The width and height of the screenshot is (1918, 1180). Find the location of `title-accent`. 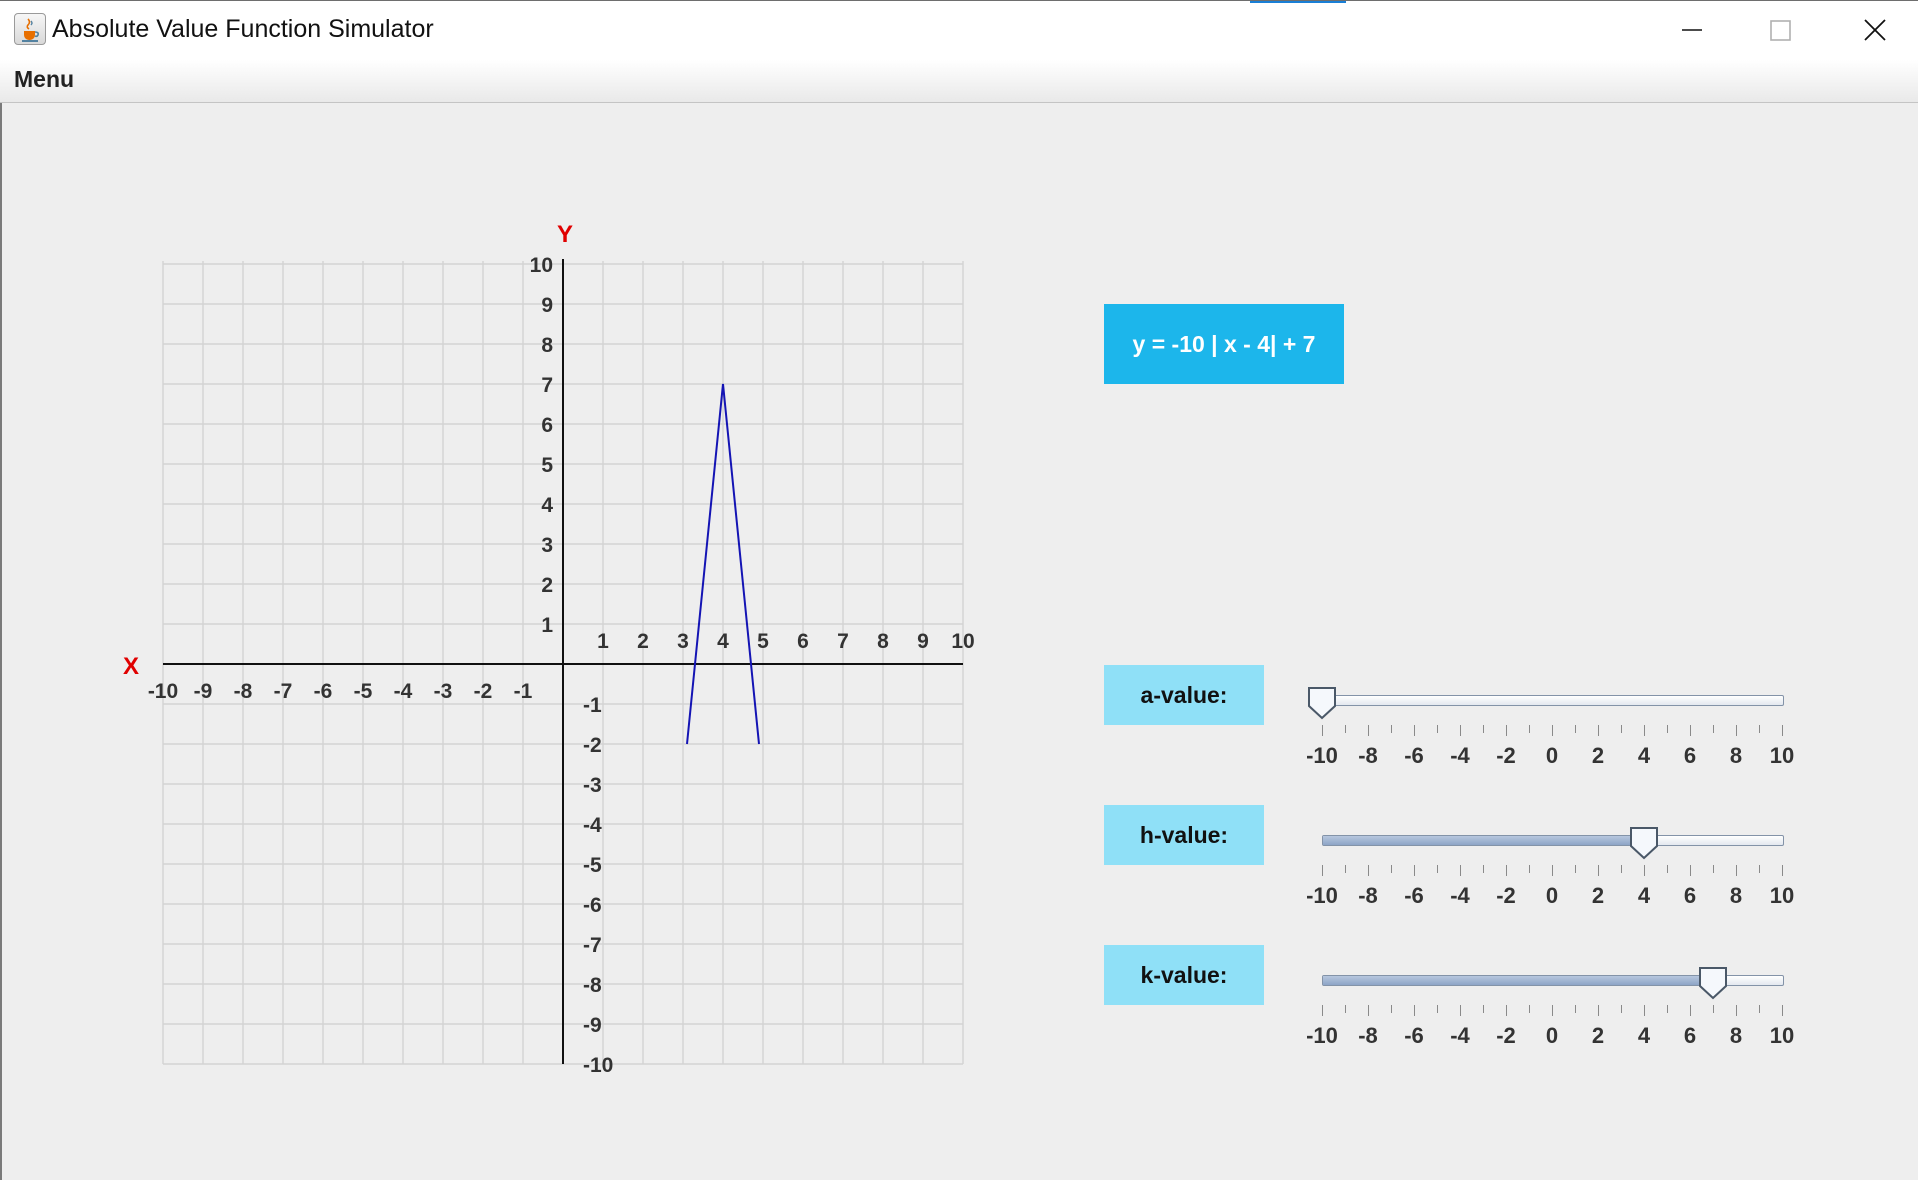

title-accent is located at coordinates (1298, 2).